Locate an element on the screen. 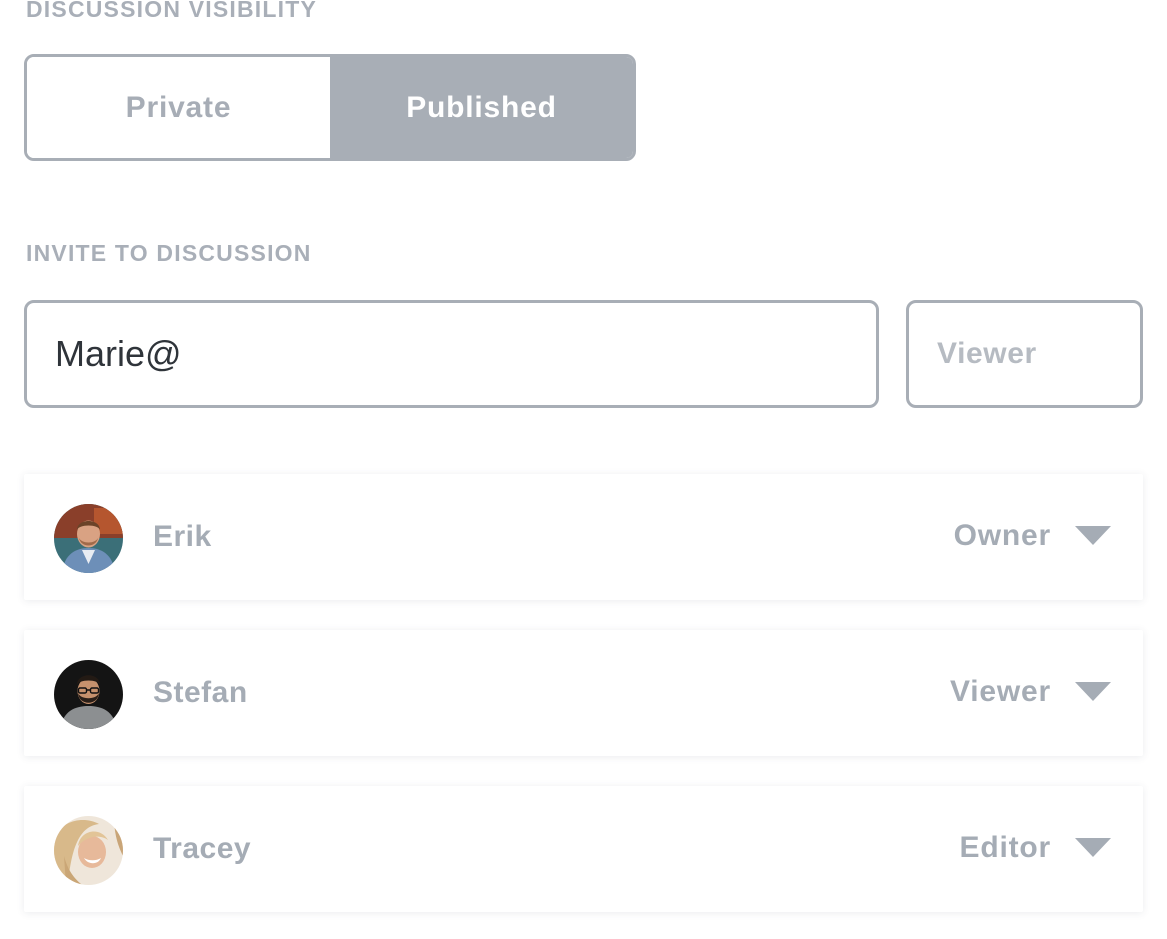 The image size is (1167, 939). discussion-visibility-label: DISCUSSION VISIBILITY is located at coordinates (172, 11).